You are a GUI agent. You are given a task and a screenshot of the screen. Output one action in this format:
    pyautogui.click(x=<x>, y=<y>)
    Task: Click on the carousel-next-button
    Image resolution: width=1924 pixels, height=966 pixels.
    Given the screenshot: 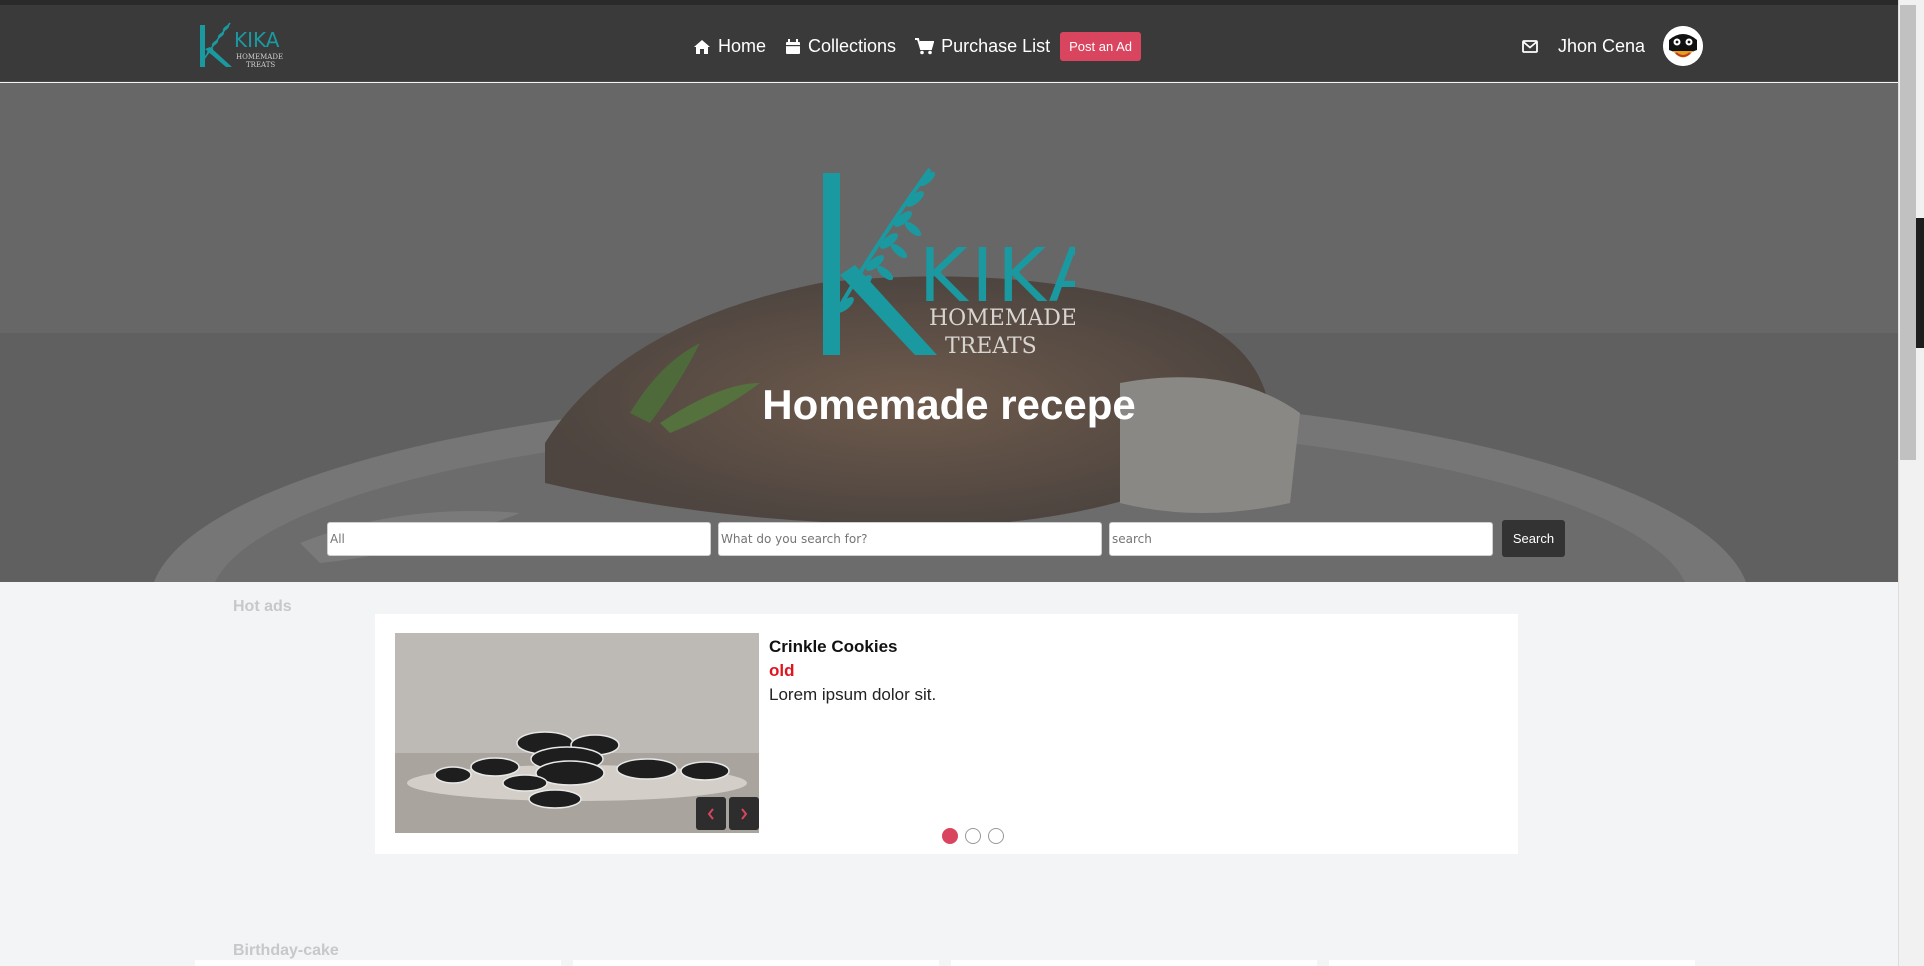 What is the action you would take?
    pyautogui.click(x=744, y=813)
    